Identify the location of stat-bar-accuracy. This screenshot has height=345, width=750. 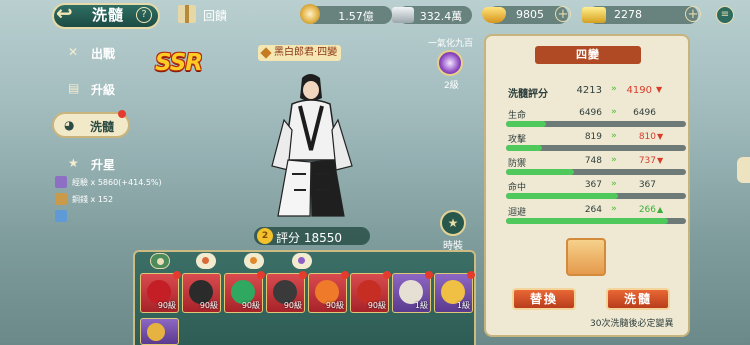
(596, 196).